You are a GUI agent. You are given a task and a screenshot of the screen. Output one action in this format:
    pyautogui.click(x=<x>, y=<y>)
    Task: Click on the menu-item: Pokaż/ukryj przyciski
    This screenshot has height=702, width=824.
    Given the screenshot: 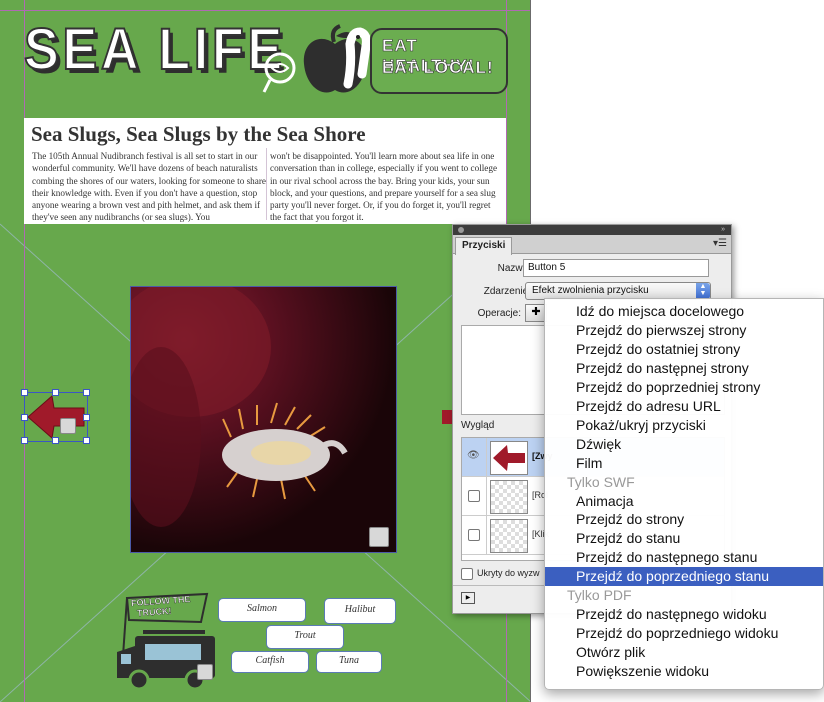 What is the action you would take?
    pyautogui.click(x=684, y=425)
    